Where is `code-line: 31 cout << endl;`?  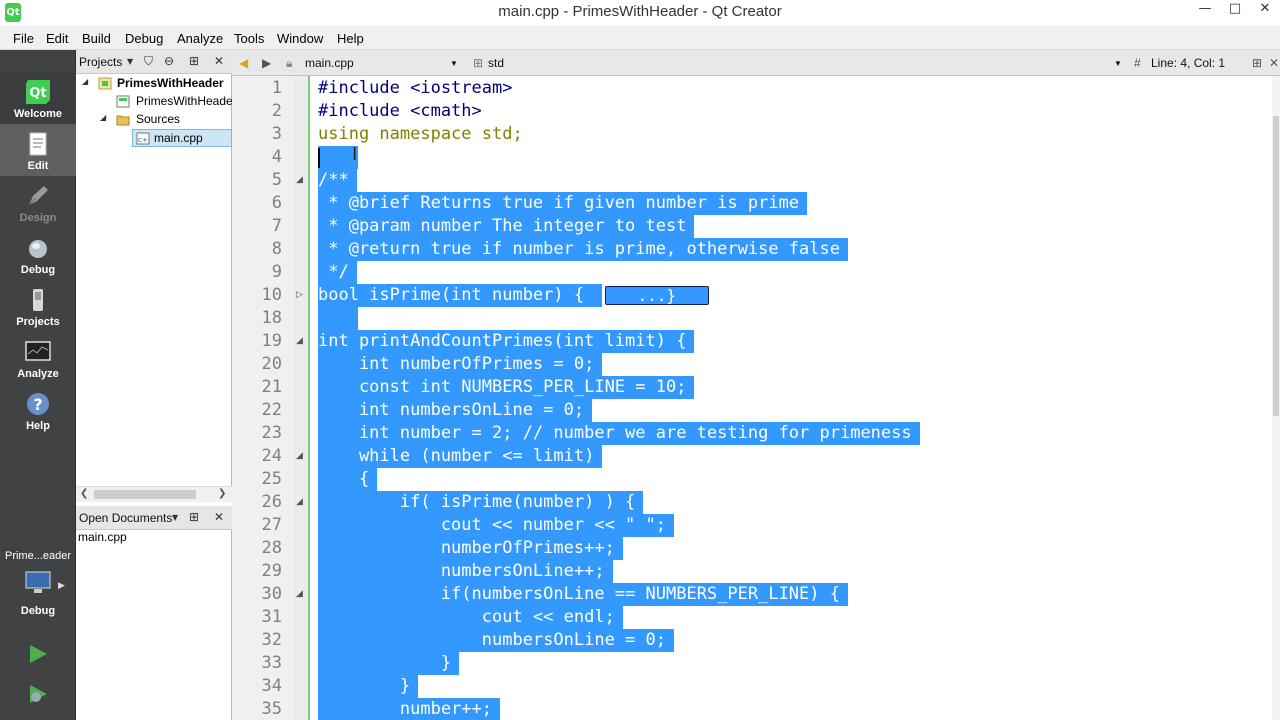 code-line: 31 cout << endl; is located at coordinates (752, 617).